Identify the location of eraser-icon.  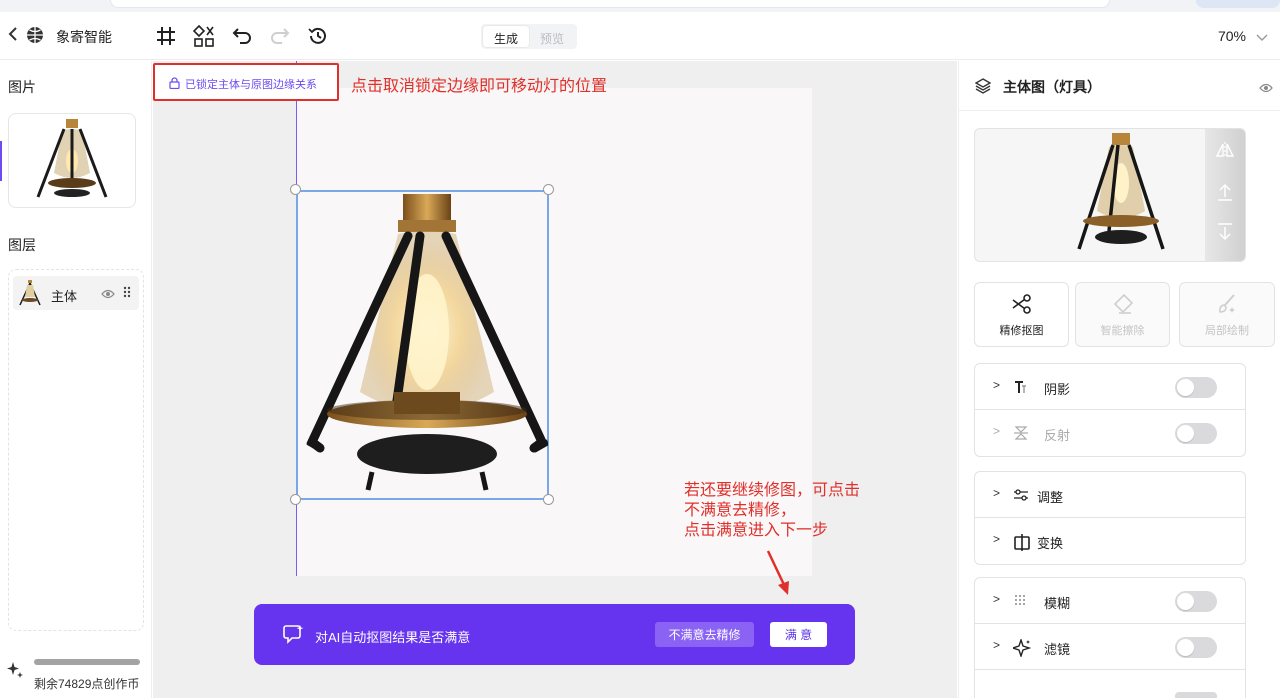
(1123, 305).